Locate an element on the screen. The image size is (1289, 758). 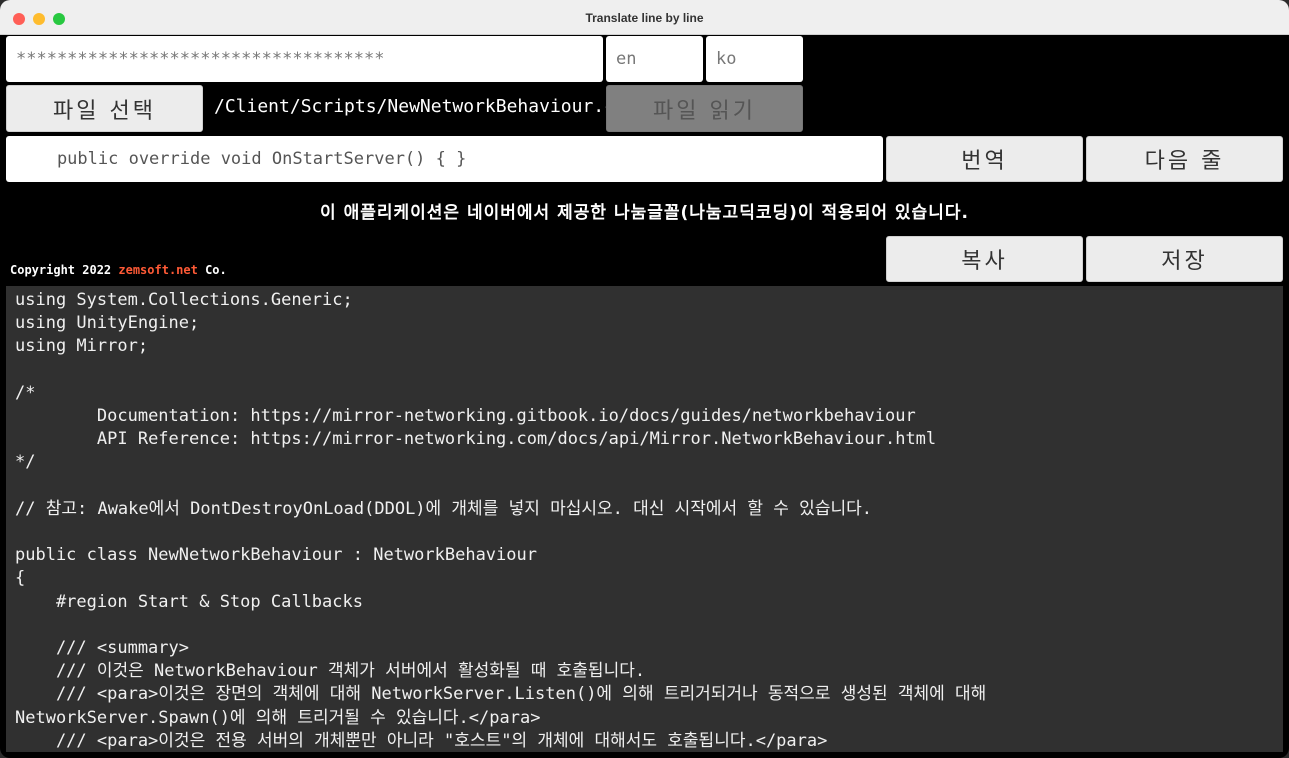
save-button: 저장 is located at coordinates (1184, 259).